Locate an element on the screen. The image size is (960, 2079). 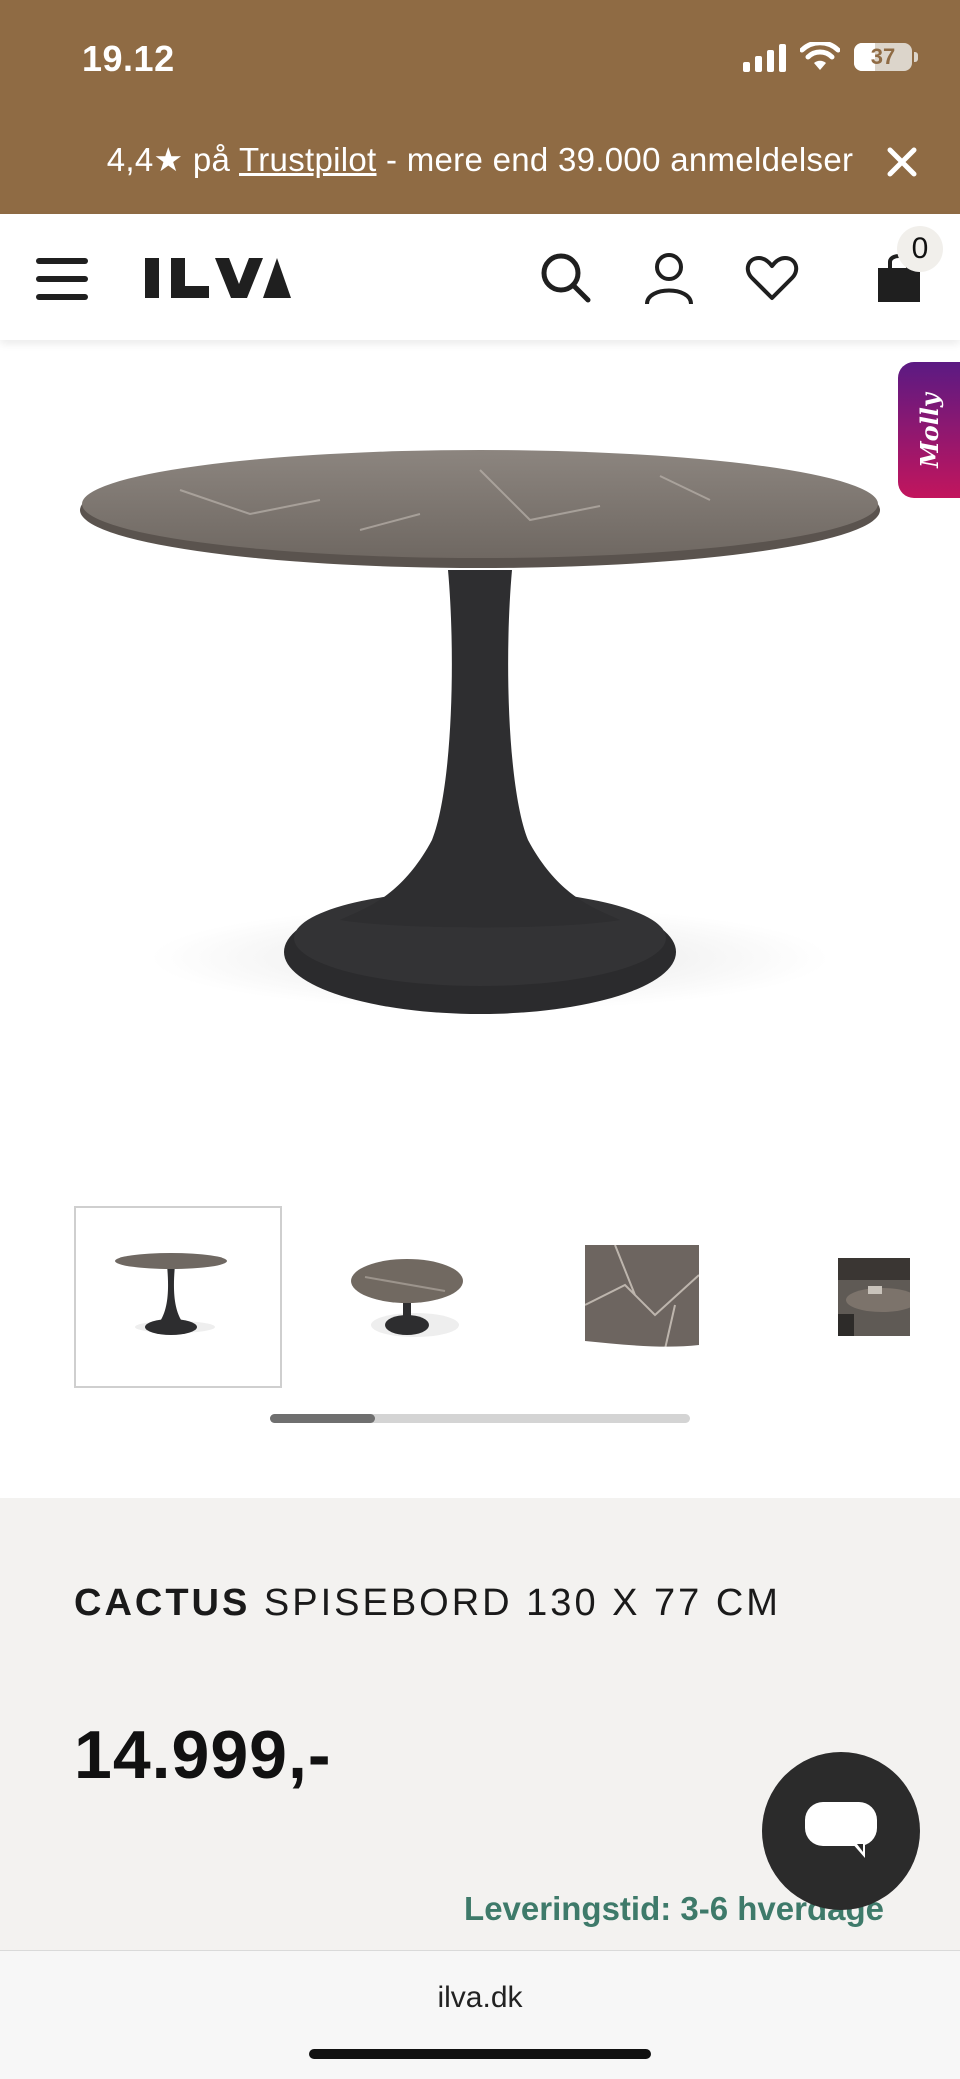
gallery-scrollbar-thumb is located at coordinates (322, 1418).